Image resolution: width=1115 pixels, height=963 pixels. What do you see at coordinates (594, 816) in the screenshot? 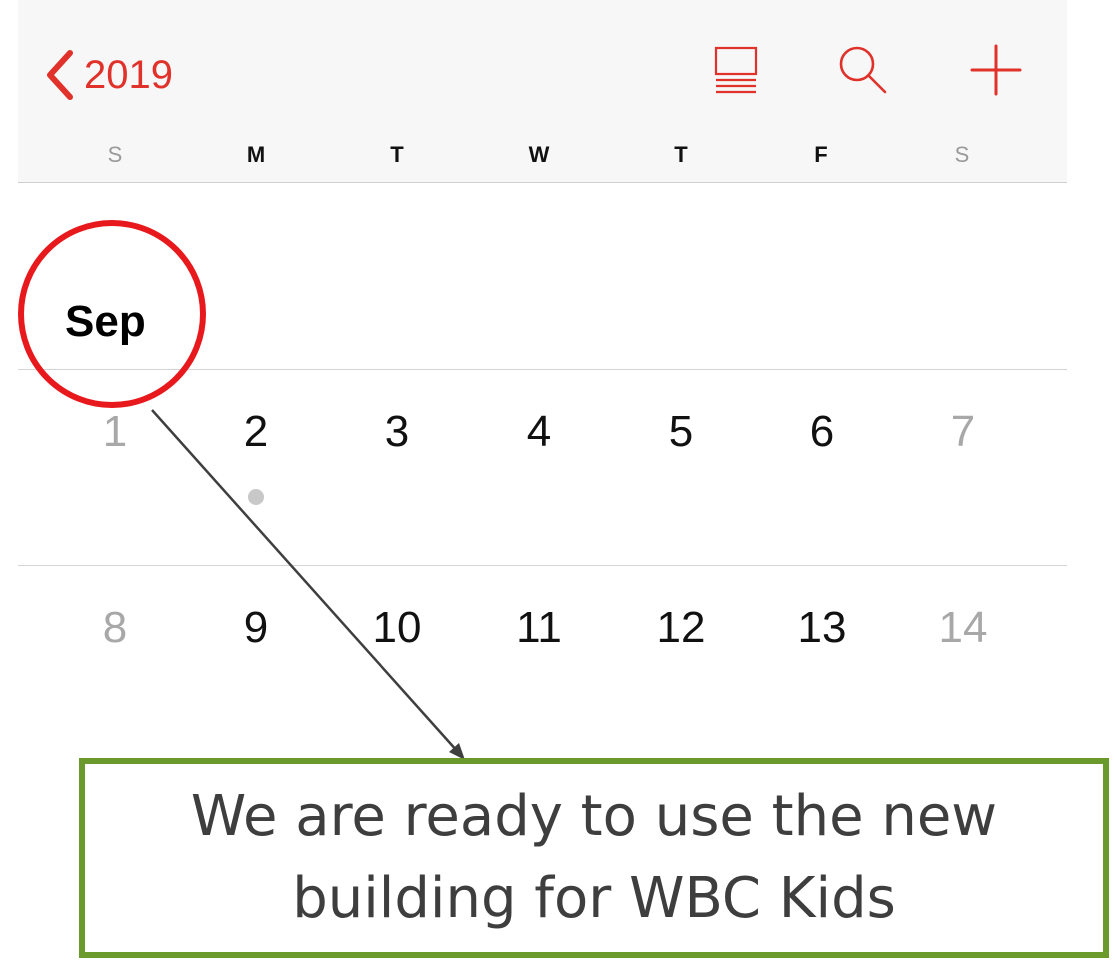
I see `callout-line-1: We are ready to use the new` at bounding box center [594, 816].